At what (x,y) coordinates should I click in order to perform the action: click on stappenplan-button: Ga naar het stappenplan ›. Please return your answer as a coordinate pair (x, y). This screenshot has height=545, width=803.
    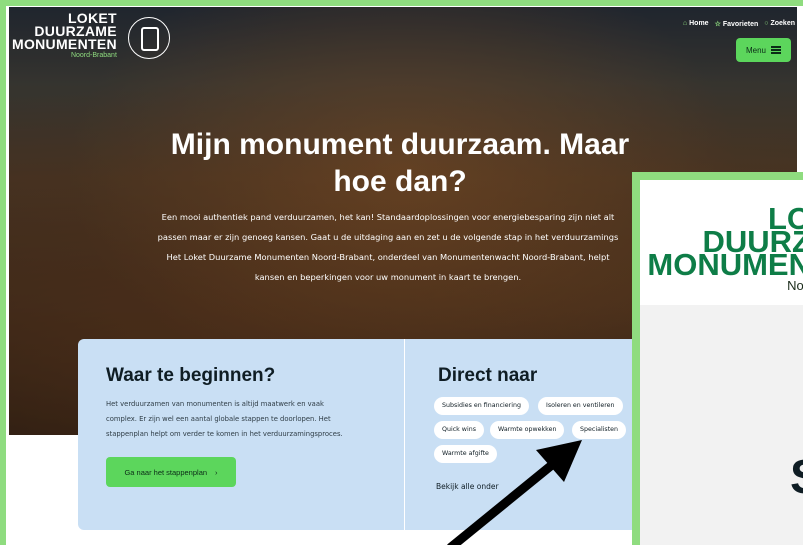
    Looking at the image, I should click on (171, 472).